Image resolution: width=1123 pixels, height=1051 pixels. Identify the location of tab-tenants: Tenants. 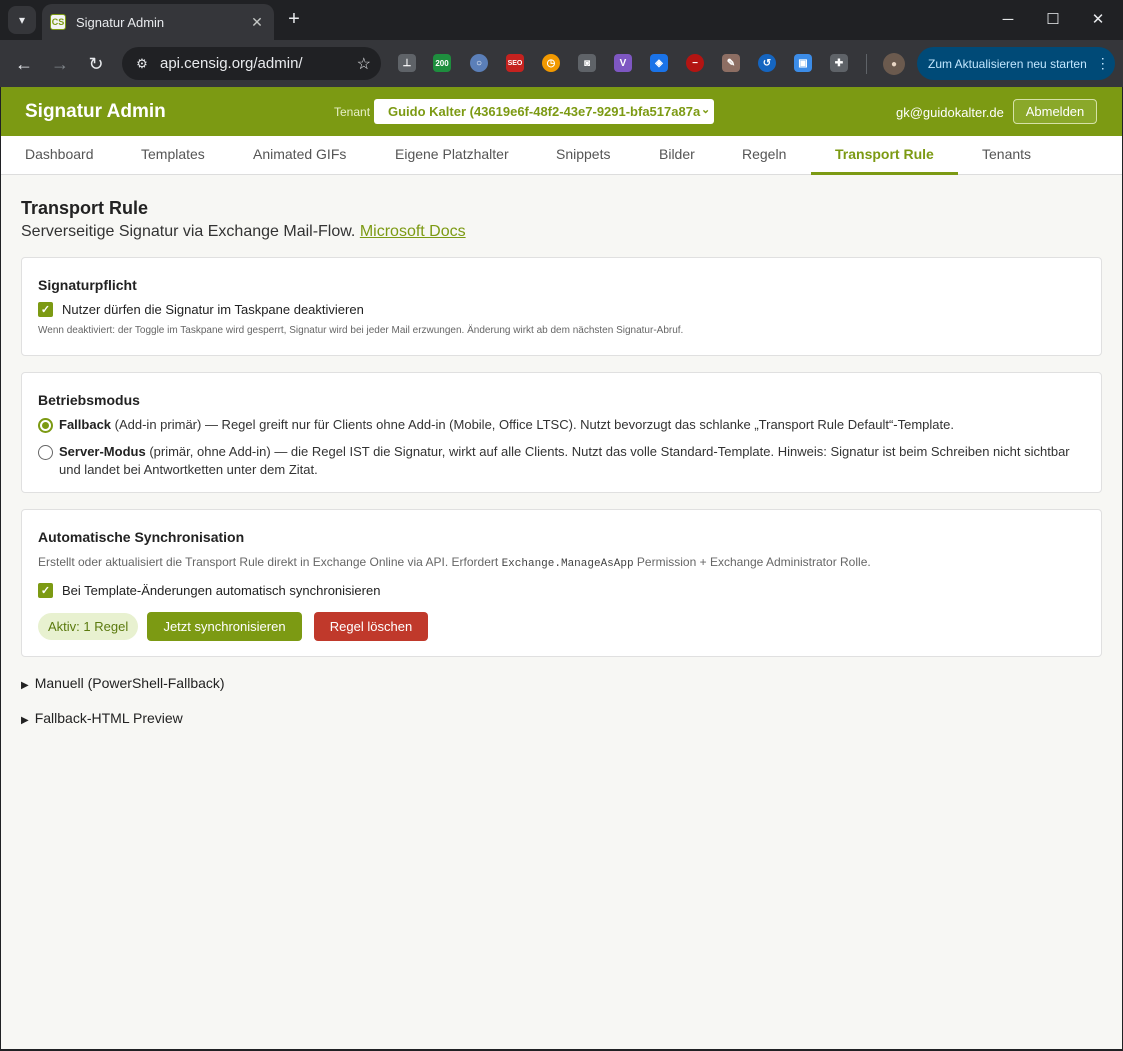
(1006, 155).